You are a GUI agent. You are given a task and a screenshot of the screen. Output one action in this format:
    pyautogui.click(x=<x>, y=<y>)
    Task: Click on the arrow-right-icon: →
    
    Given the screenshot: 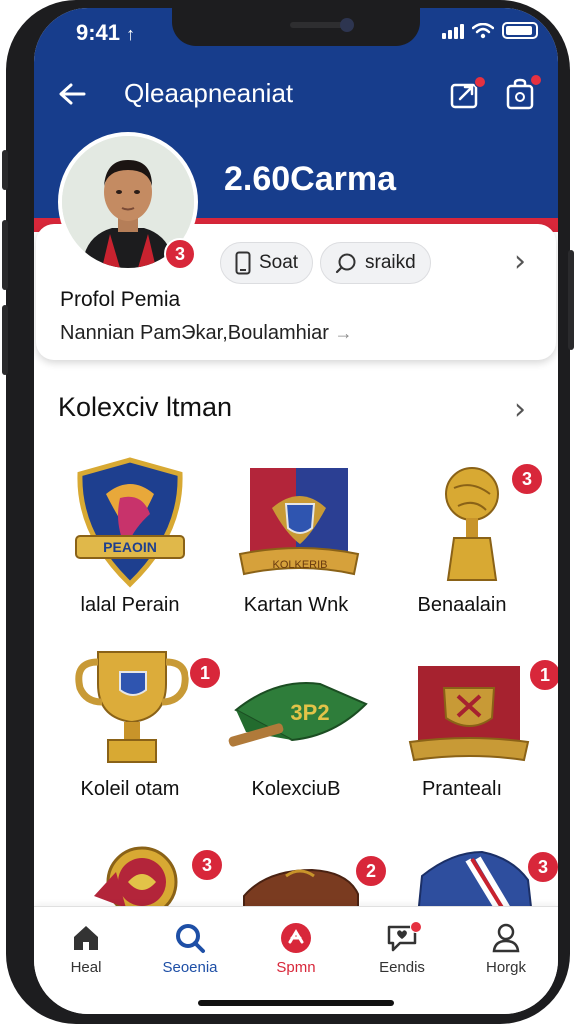 What is the action you would take?
    pyautogui.click(x=343, y=333)
    